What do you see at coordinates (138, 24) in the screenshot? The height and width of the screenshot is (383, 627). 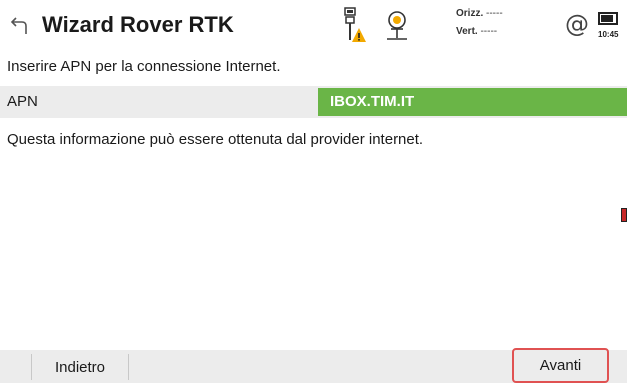 I see `page-title: Wizard Rover RTK` at bounding box center [138, 24].